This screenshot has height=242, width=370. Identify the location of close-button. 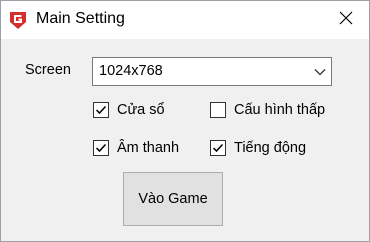
(346, 20).